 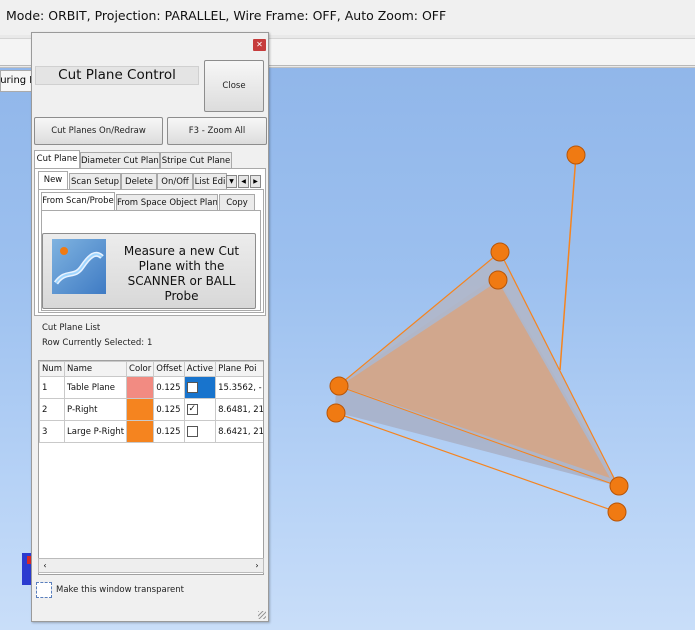 What do you see at coordinates (255, 181) in the screenshot?
I see `tab-scroll-right-icon: ▶` at bounding box center [255, 181].